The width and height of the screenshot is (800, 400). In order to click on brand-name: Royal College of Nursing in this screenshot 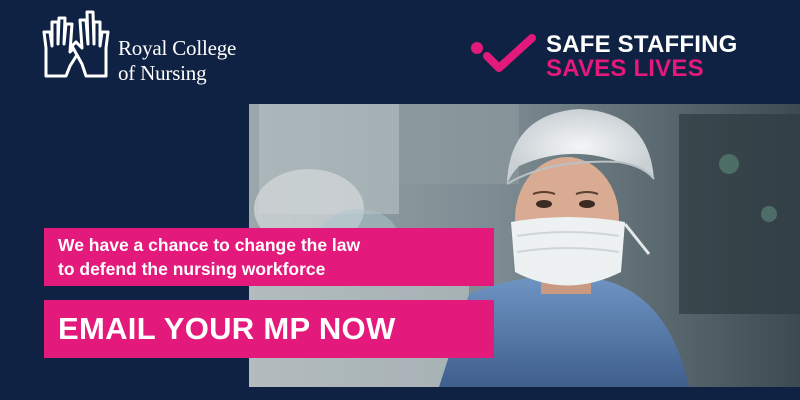, I will do `click(177, 61)`.